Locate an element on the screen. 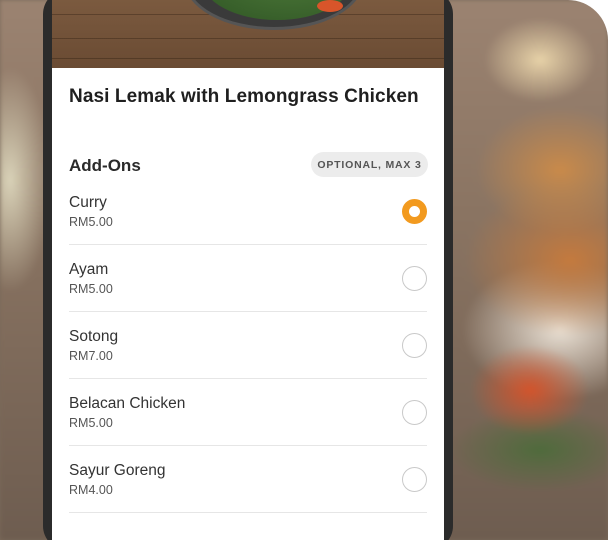 The height and width of the screenshot is (540, 608). addon-name: Curry is located at coordinates (88, 202).